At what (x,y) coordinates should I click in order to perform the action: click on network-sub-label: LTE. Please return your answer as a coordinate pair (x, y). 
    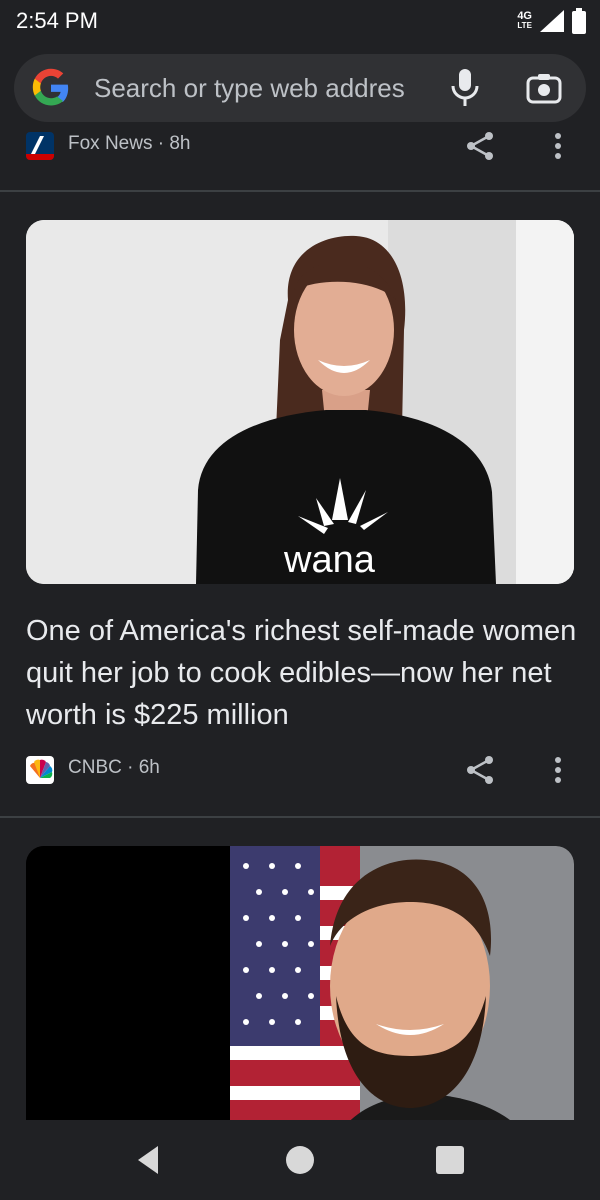
    Looking at the image, I should click on (524, 25).